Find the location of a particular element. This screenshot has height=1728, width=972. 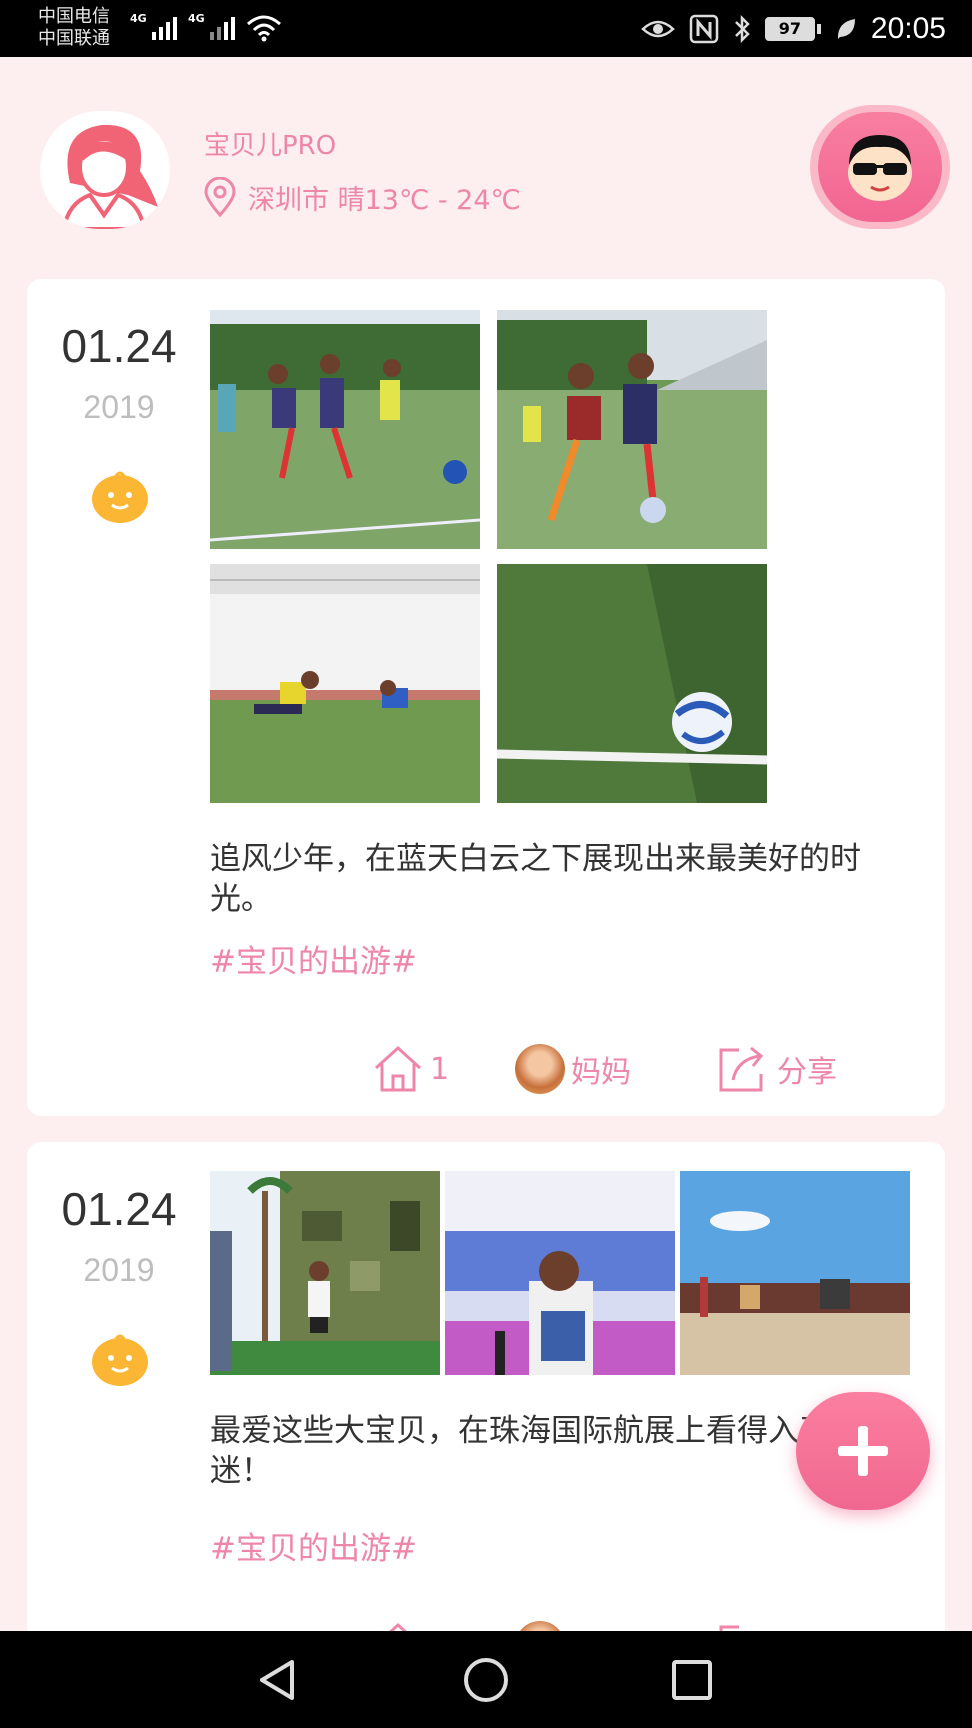

profile-button is located at coordinates (880, 167).